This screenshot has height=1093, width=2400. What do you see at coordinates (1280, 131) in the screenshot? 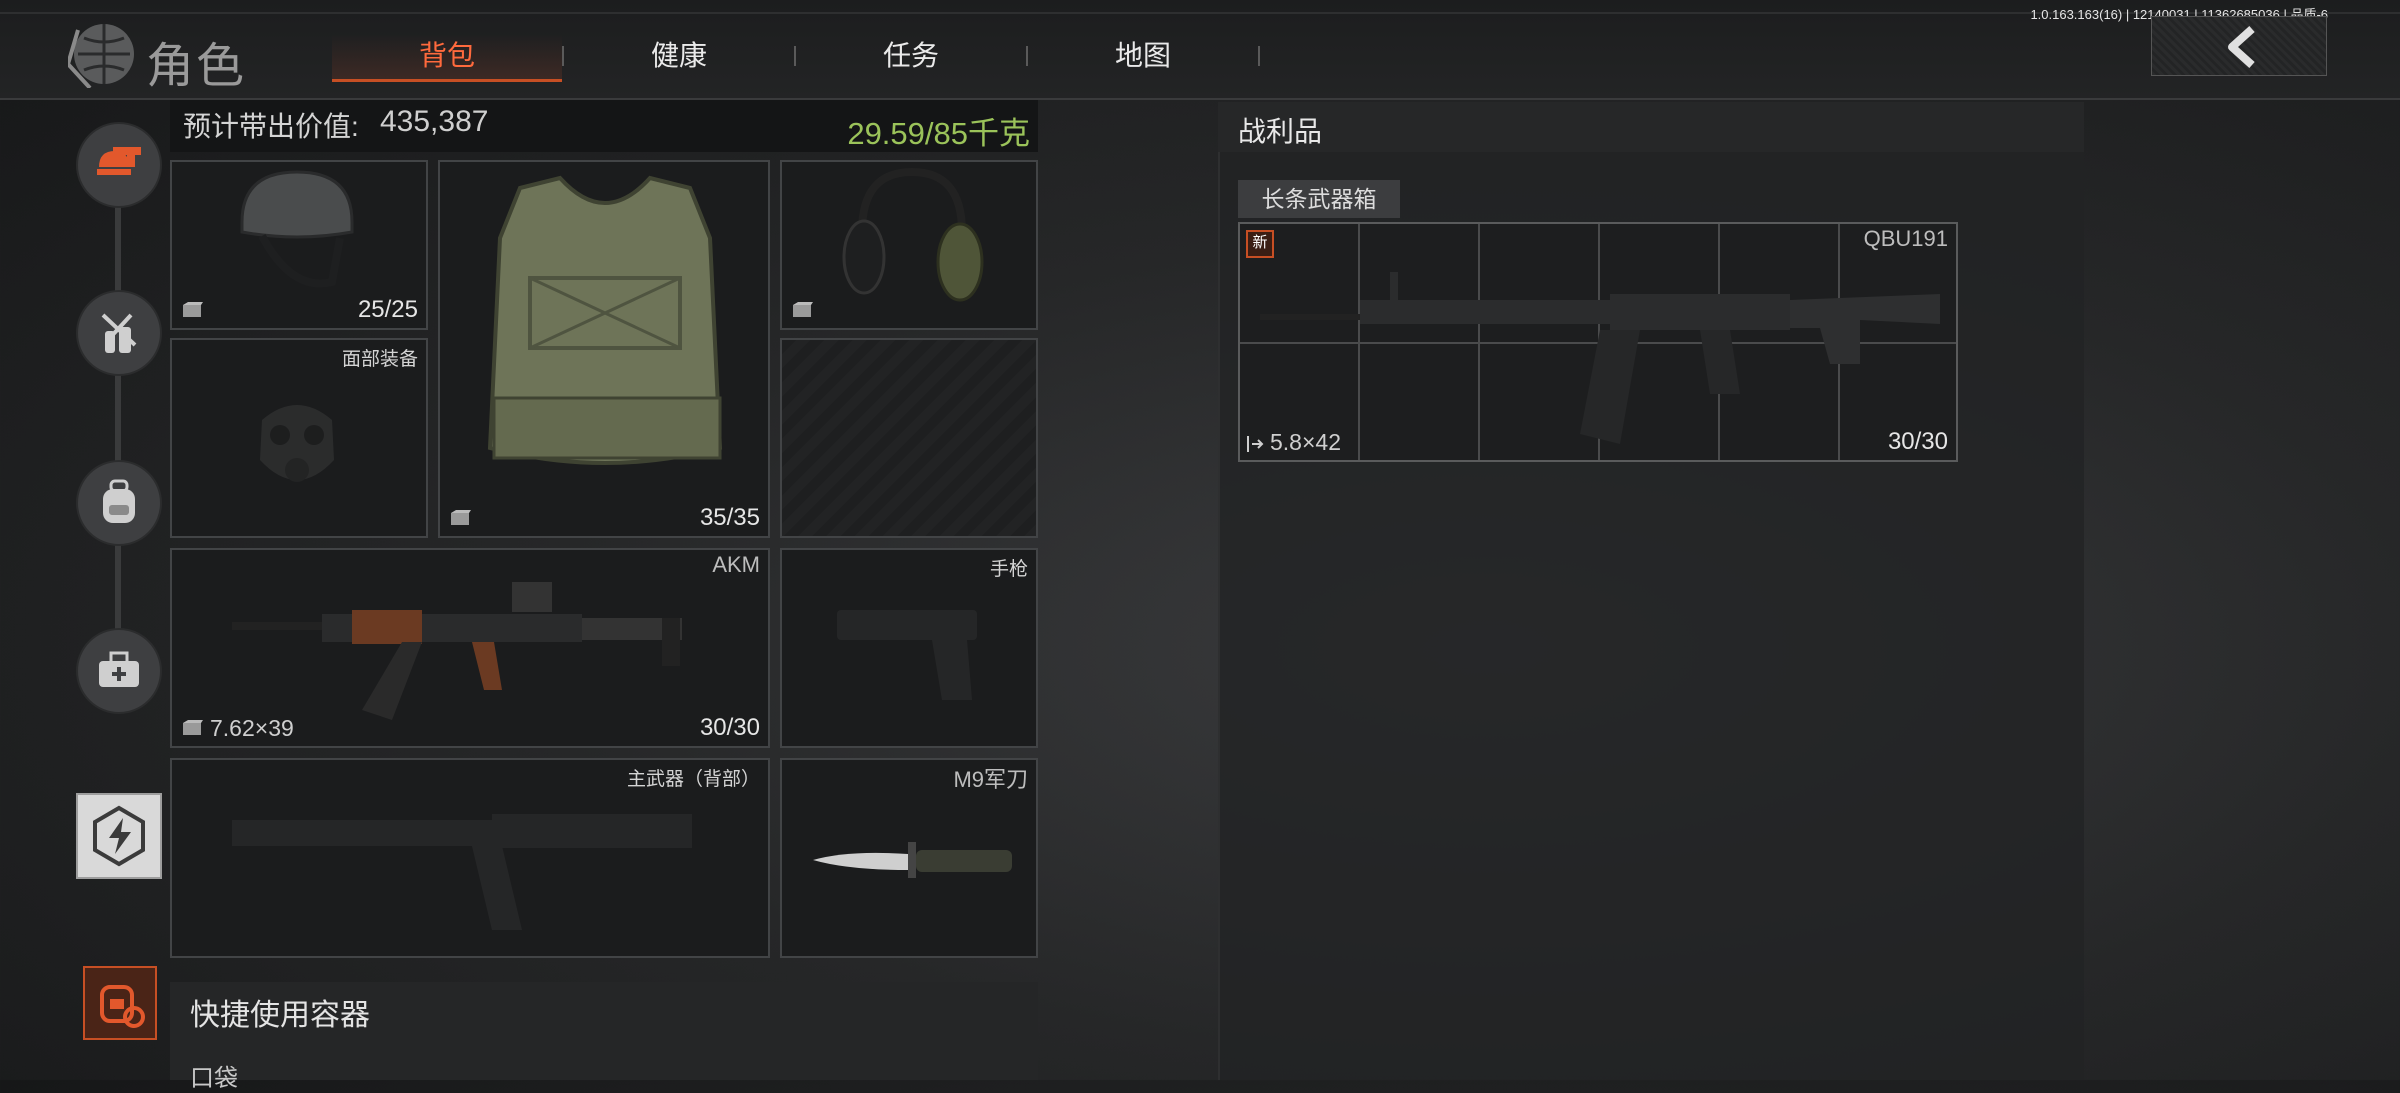
I see `loot-title: 战利品` at bounding box center [1280, 131].